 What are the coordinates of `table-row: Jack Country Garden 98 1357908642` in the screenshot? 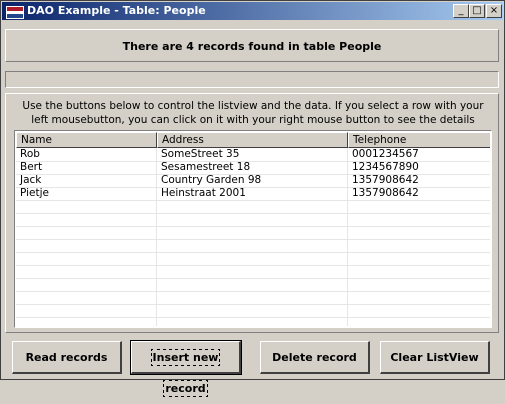 It's located at (253, 180).